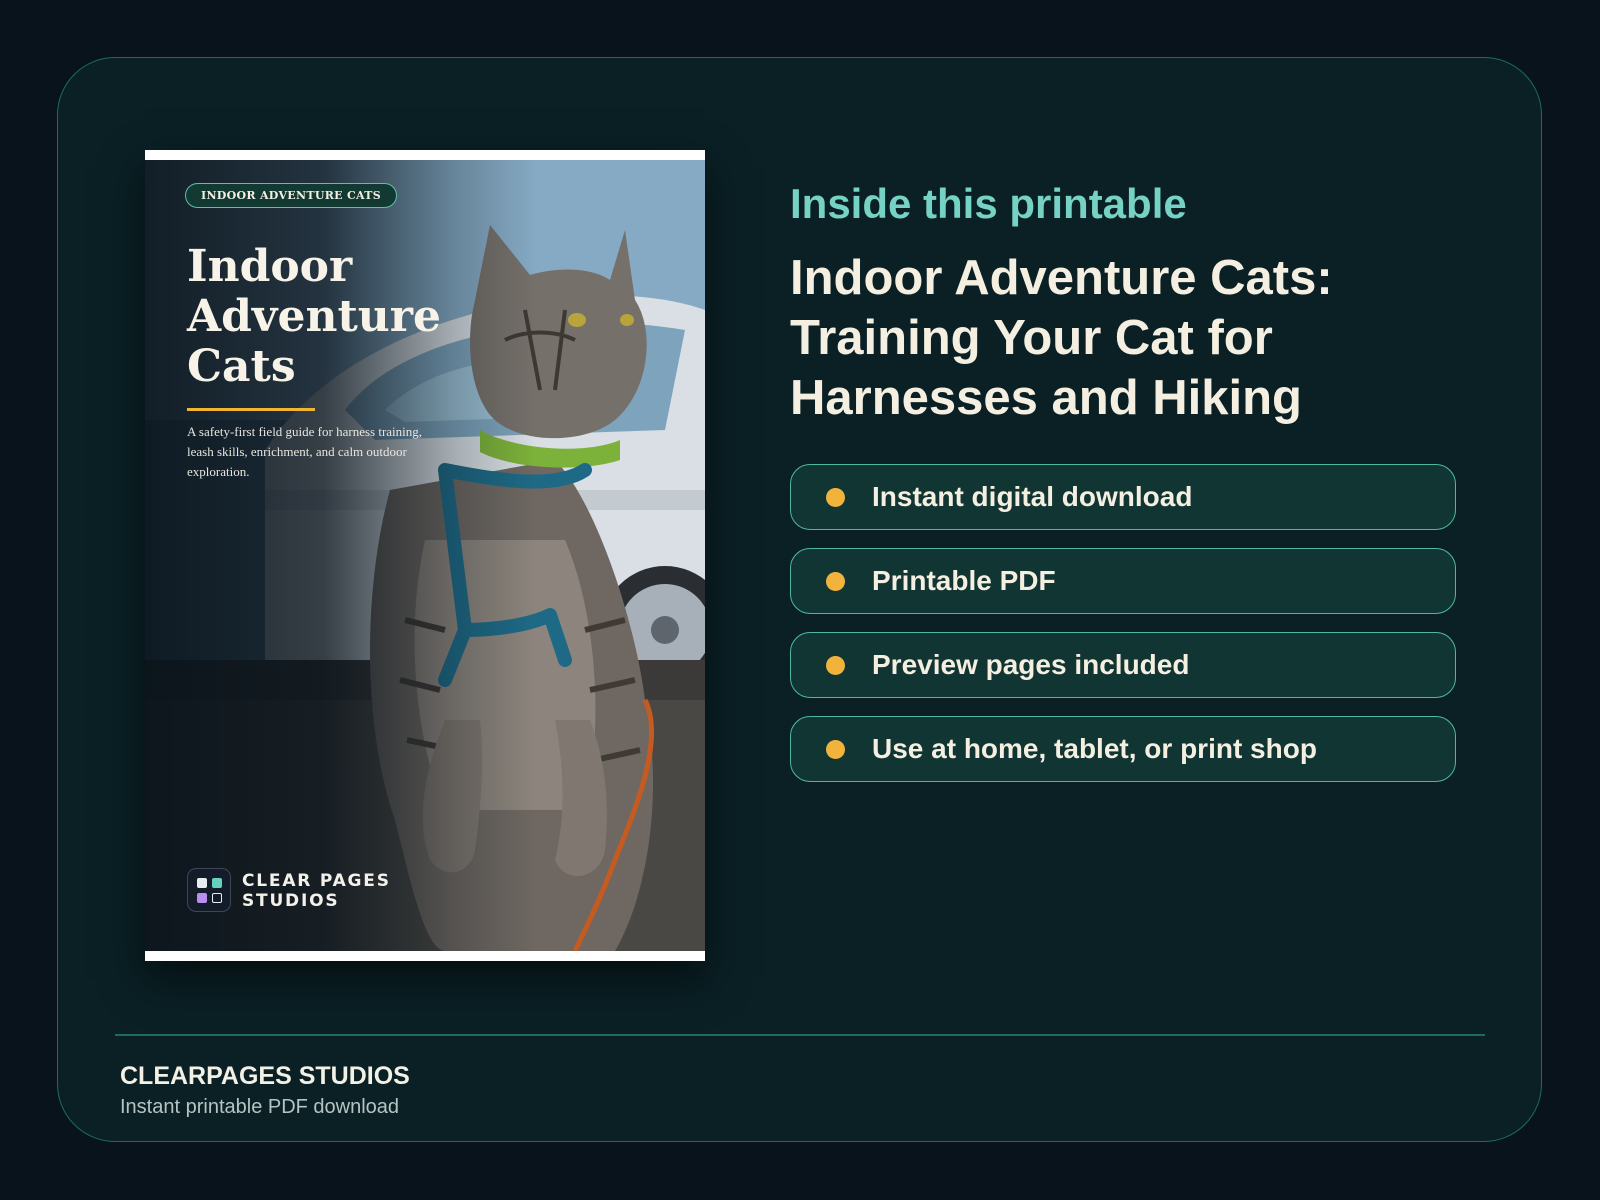  What do you see at coordinates (1031, 664) in the screenshot?
I see `feature-label: Preview pages included` at bounding box center [1031, 664].